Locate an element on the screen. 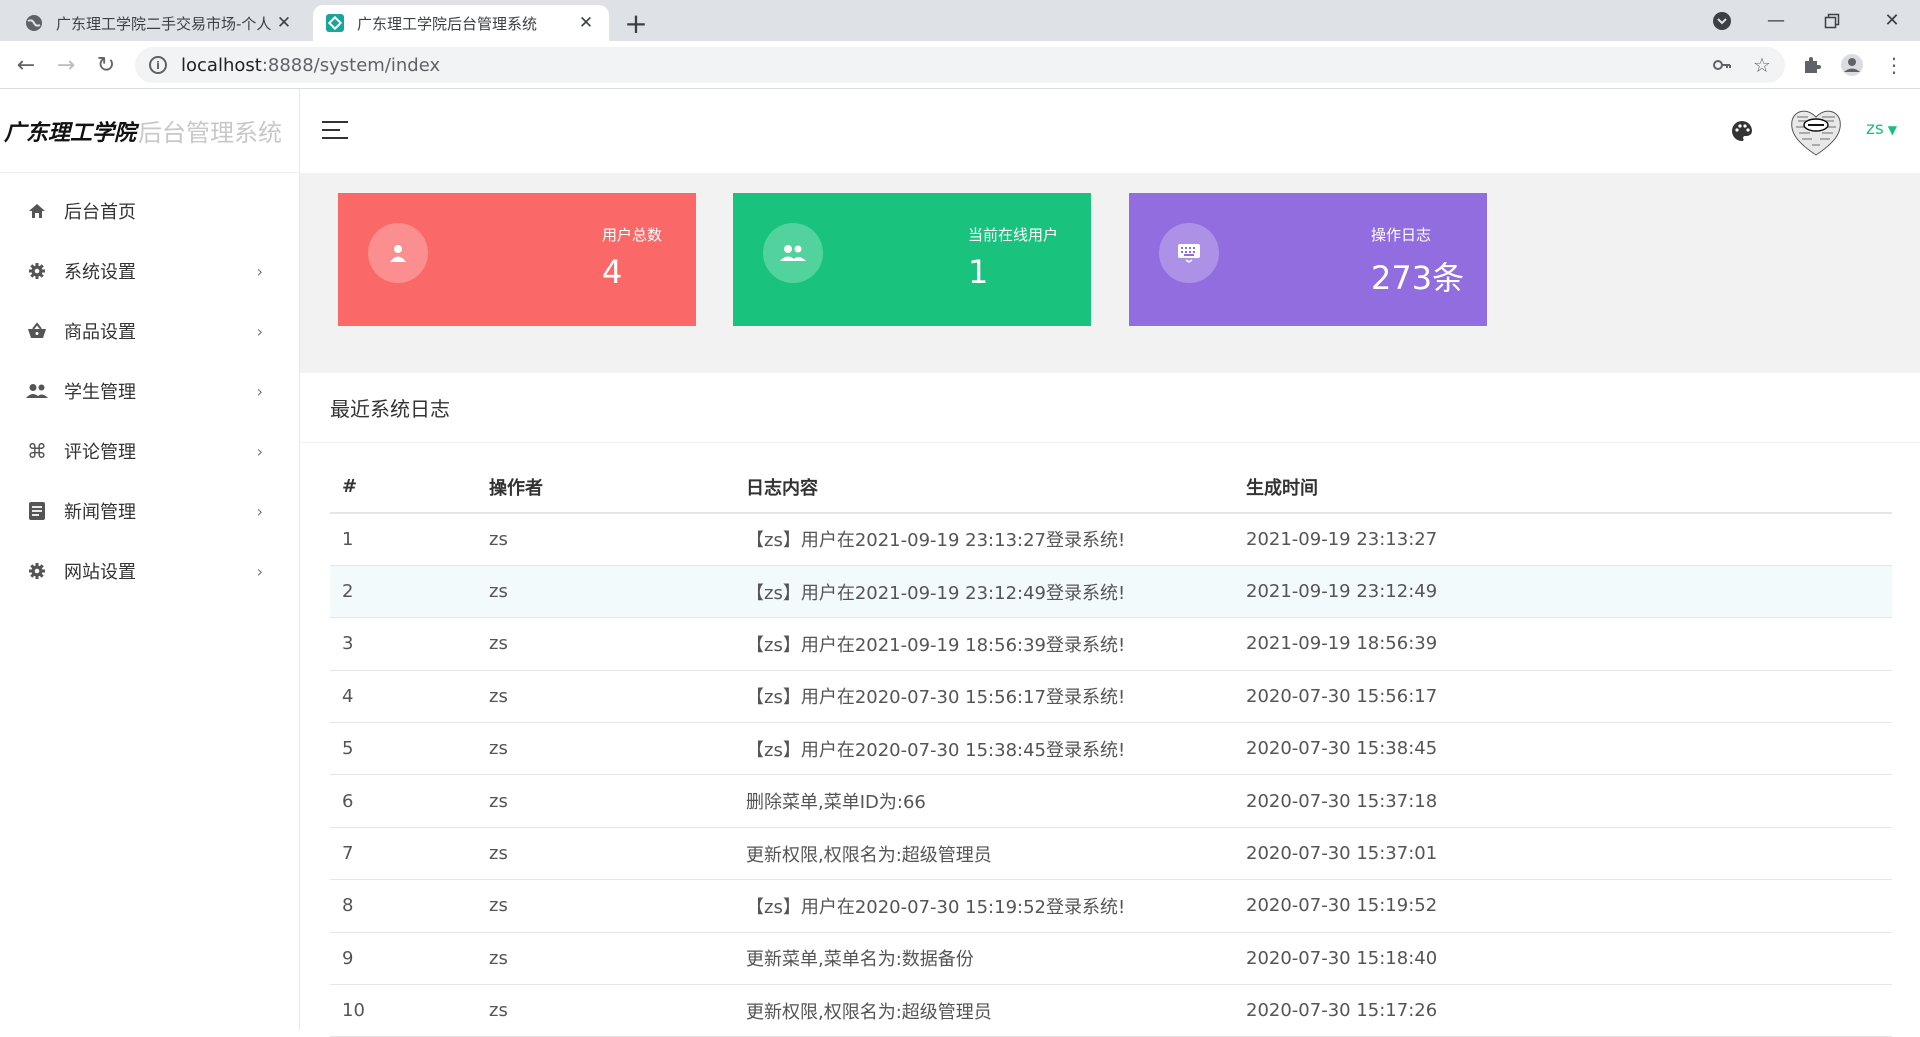 This screenshot has height=1037, width=1920. home-icon is located at coordinates (37, 211).